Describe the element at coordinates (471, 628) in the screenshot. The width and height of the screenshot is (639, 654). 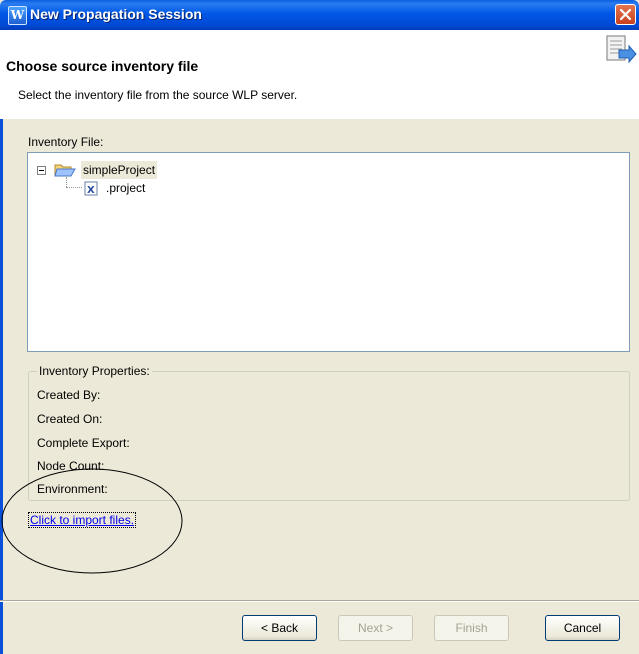
I see `finish-button: Finish` at that location.